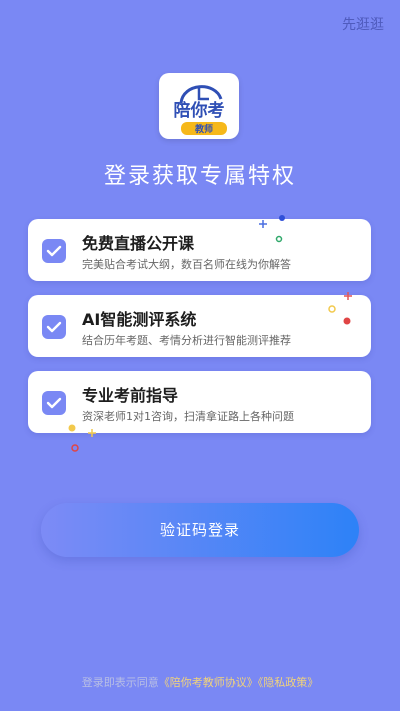 The width and height of the screenshot is (400, 711). I want to click on page-headline: 登录获取专属特权, so click(199, 176).